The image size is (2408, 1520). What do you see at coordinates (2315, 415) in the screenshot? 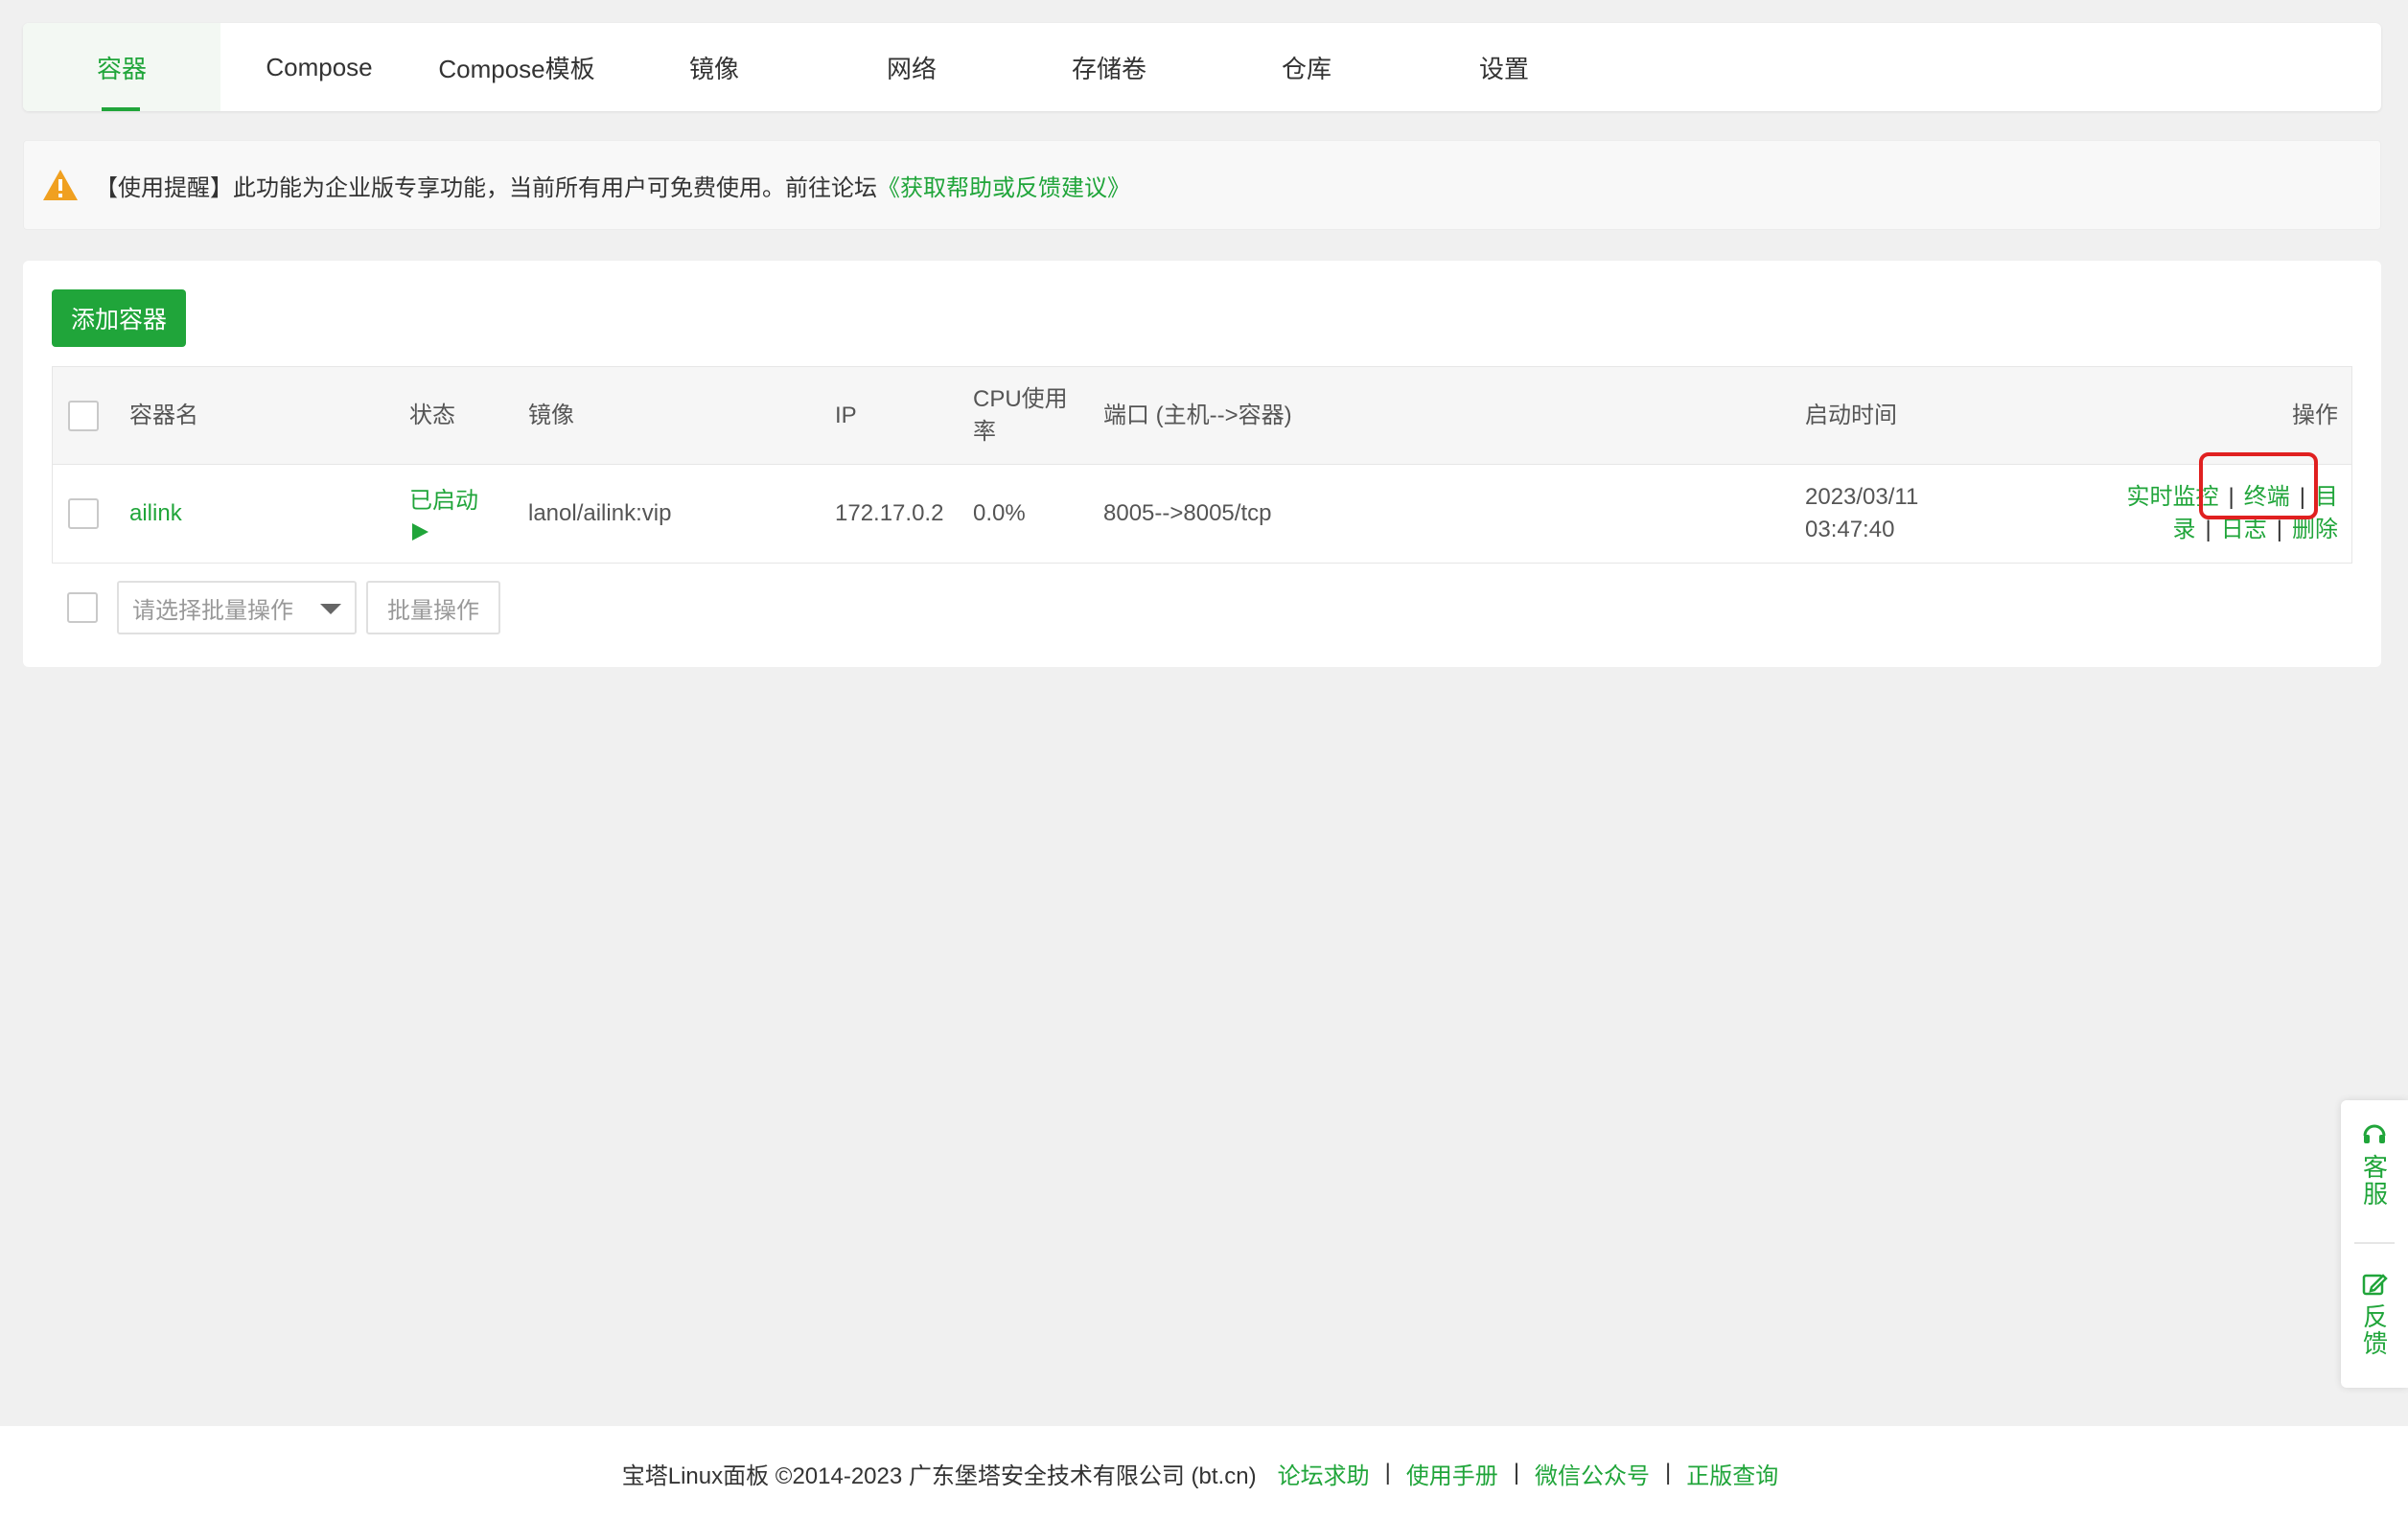
I see `header-actions: 操作` at bounding box center [2315, 415].